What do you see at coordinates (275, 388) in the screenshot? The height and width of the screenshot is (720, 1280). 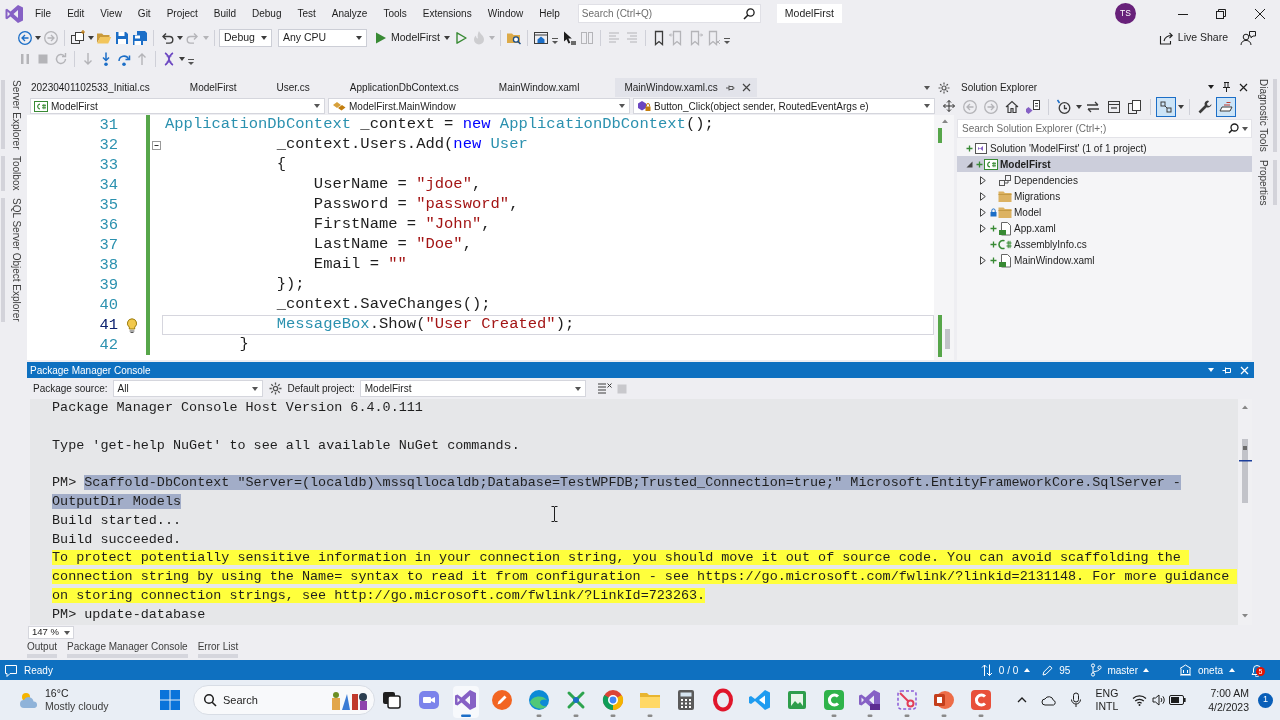 I see `settings-icon` at bounding box center [275, 388].